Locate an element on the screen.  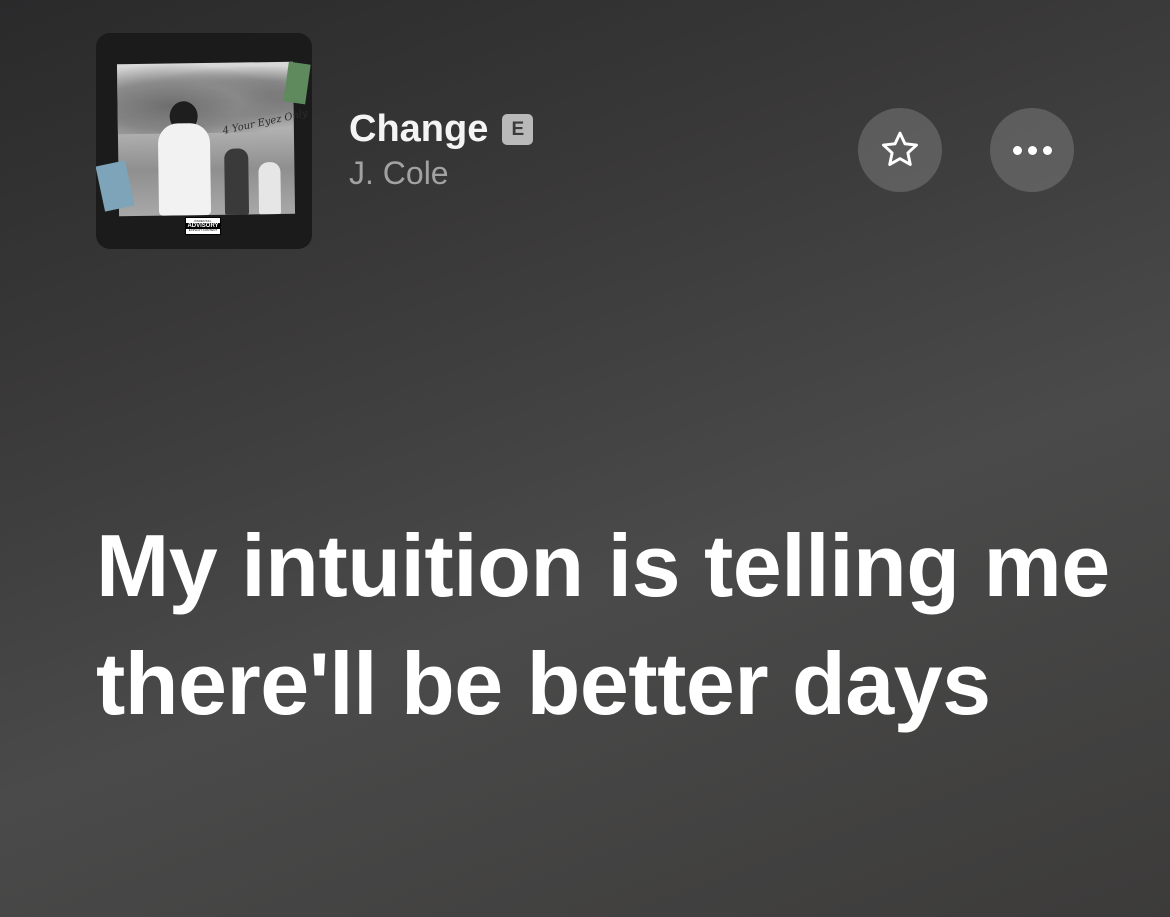
track-title: Change is located at coordinates (419, 129).